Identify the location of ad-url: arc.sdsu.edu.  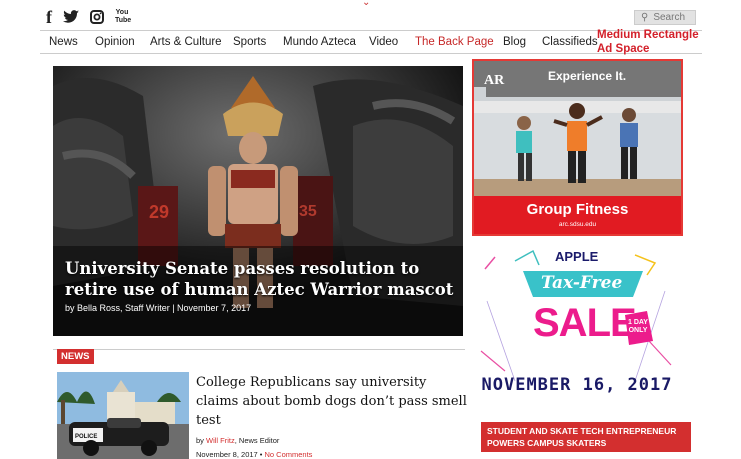
(577, 224).